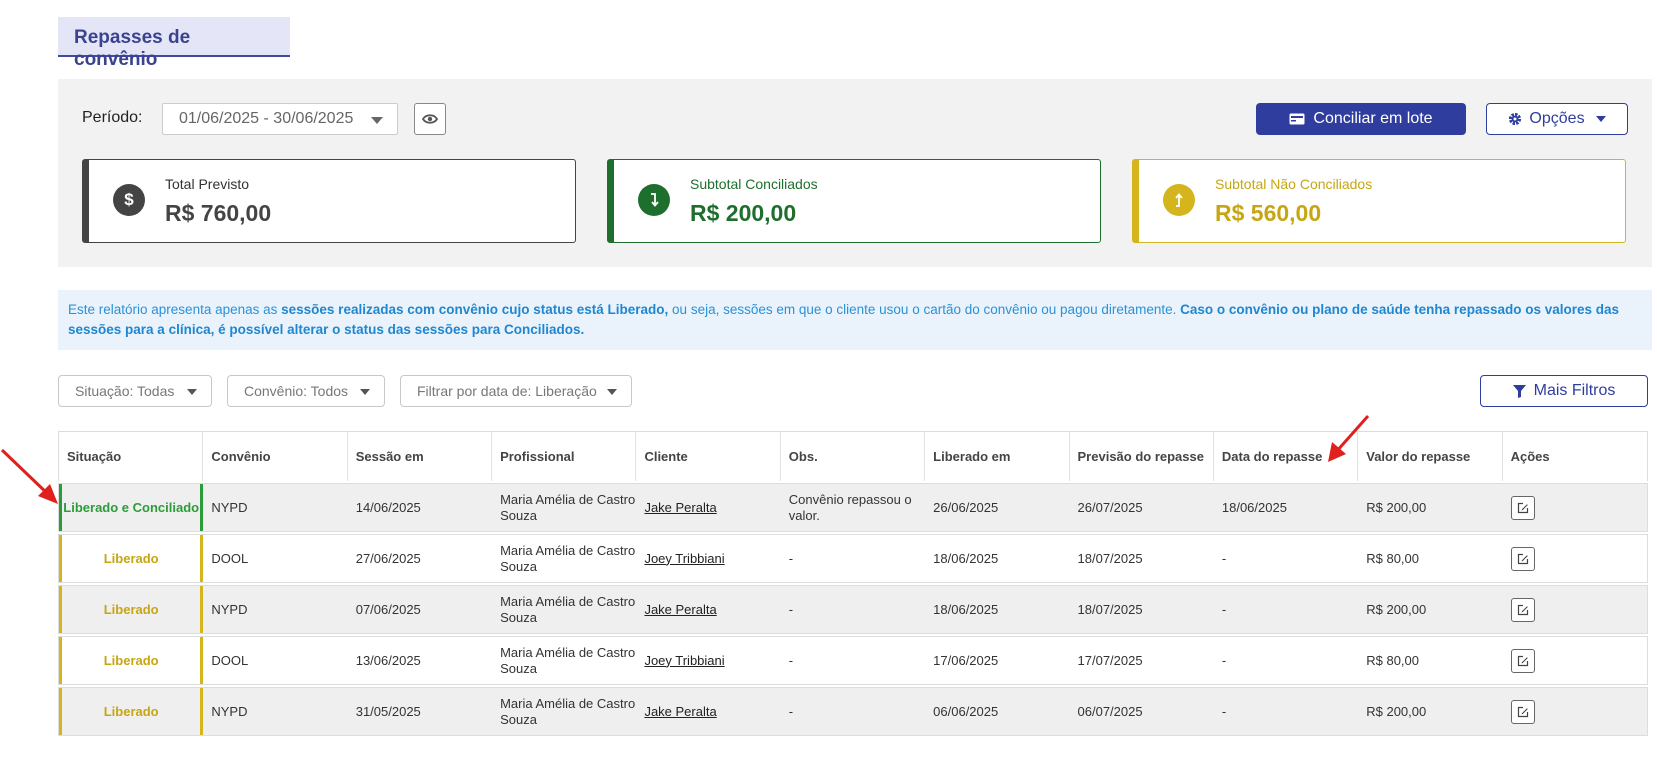  Describe the element at coordinates (1530, 456) in the screenshot. I see `column-header: Ações` at that location.